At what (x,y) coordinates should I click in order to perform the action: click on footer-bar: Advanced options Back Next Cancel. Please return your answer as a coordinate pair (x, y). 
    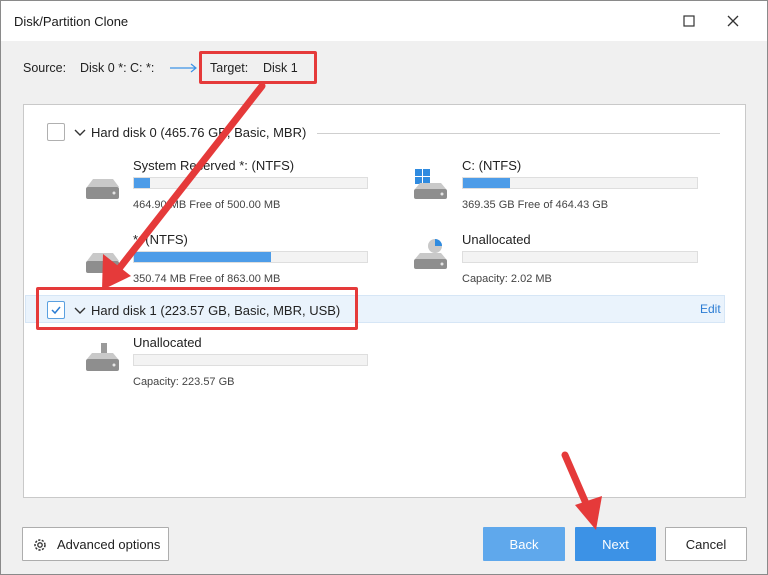
    Looking at the image, I should click on (384, 540).